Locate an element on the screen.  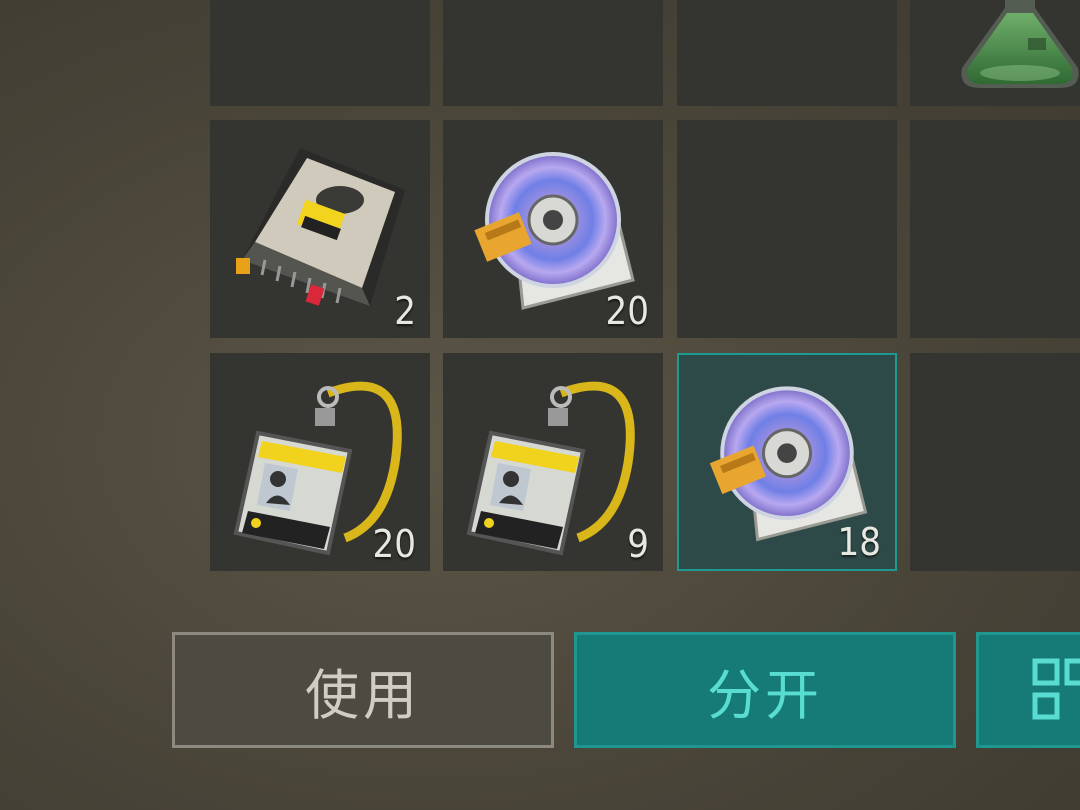
grid-icon is located at coordinates (1056, 689).